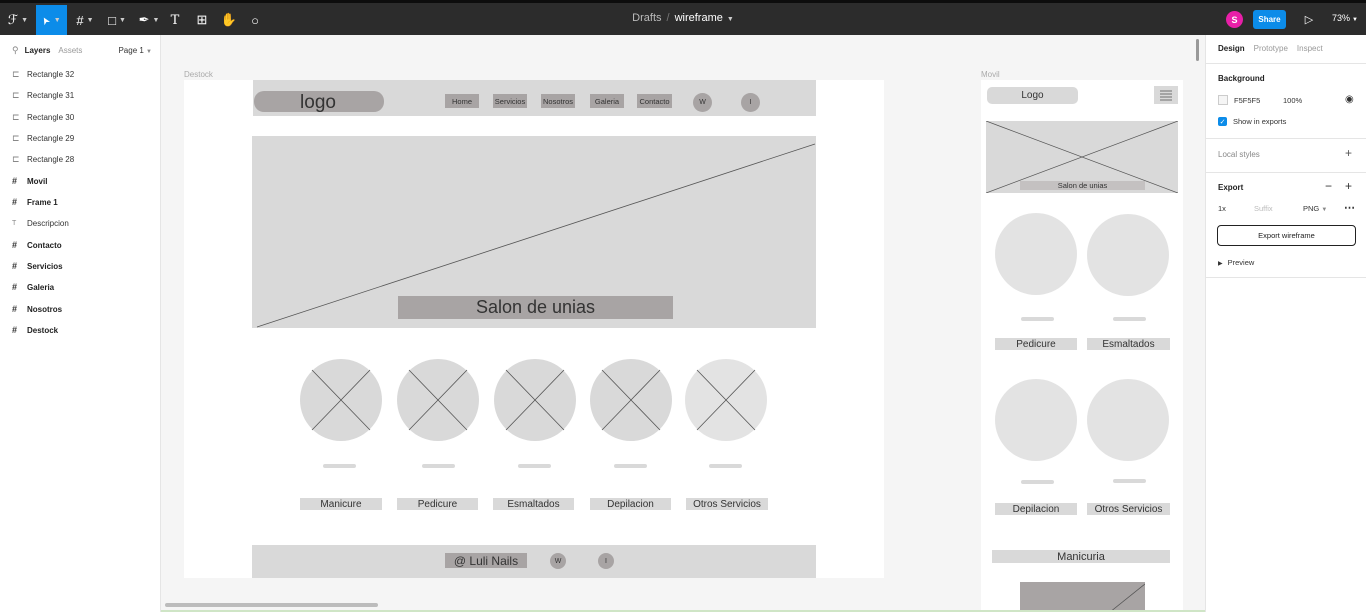 The height and width of the screenshot is (612, 1366). I want to click on page-selector: Page 1 ▼, so click(135, 50).